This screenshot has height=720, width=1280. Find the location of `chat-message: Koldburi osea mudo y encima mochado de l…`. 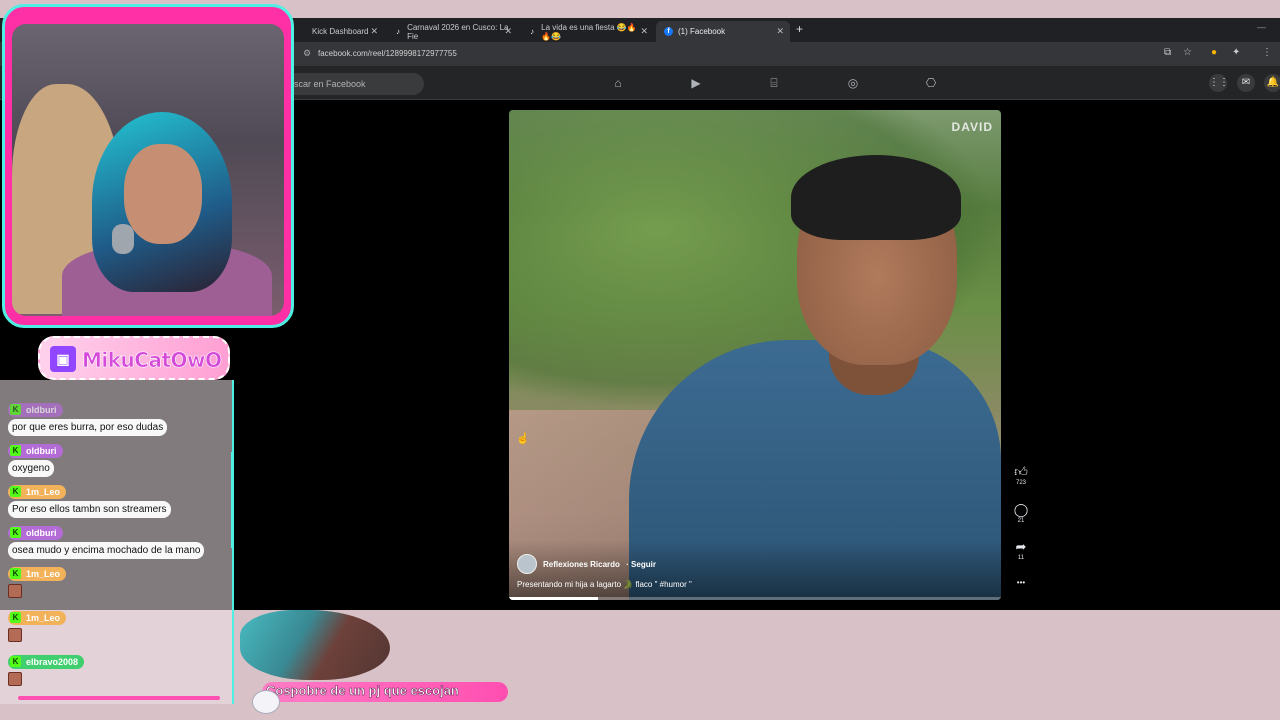

chat-message: Koldburi osea mudo y encima mochado de l… is located at coordinates (106, 540).